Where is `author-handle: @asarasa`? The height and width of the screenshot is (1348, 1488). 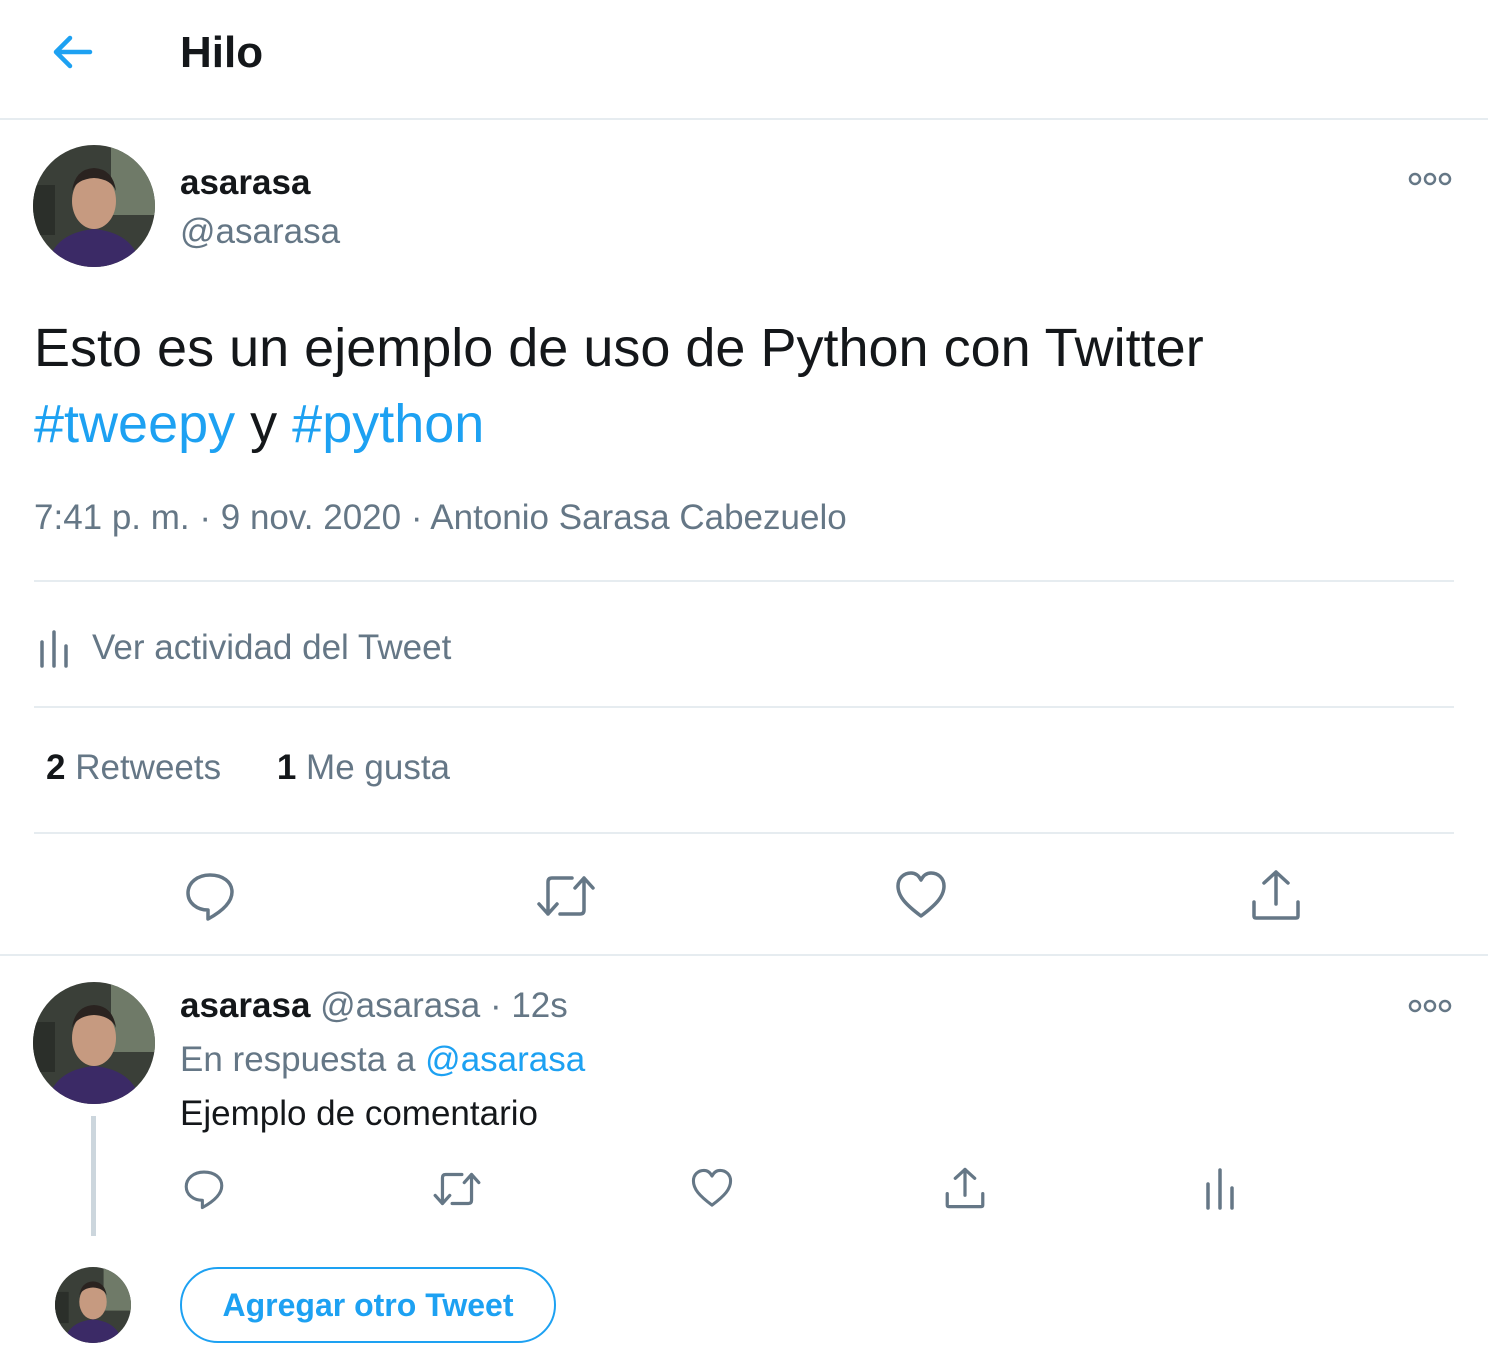 author-handle: @asarasa is located at coordinates (260, 232).